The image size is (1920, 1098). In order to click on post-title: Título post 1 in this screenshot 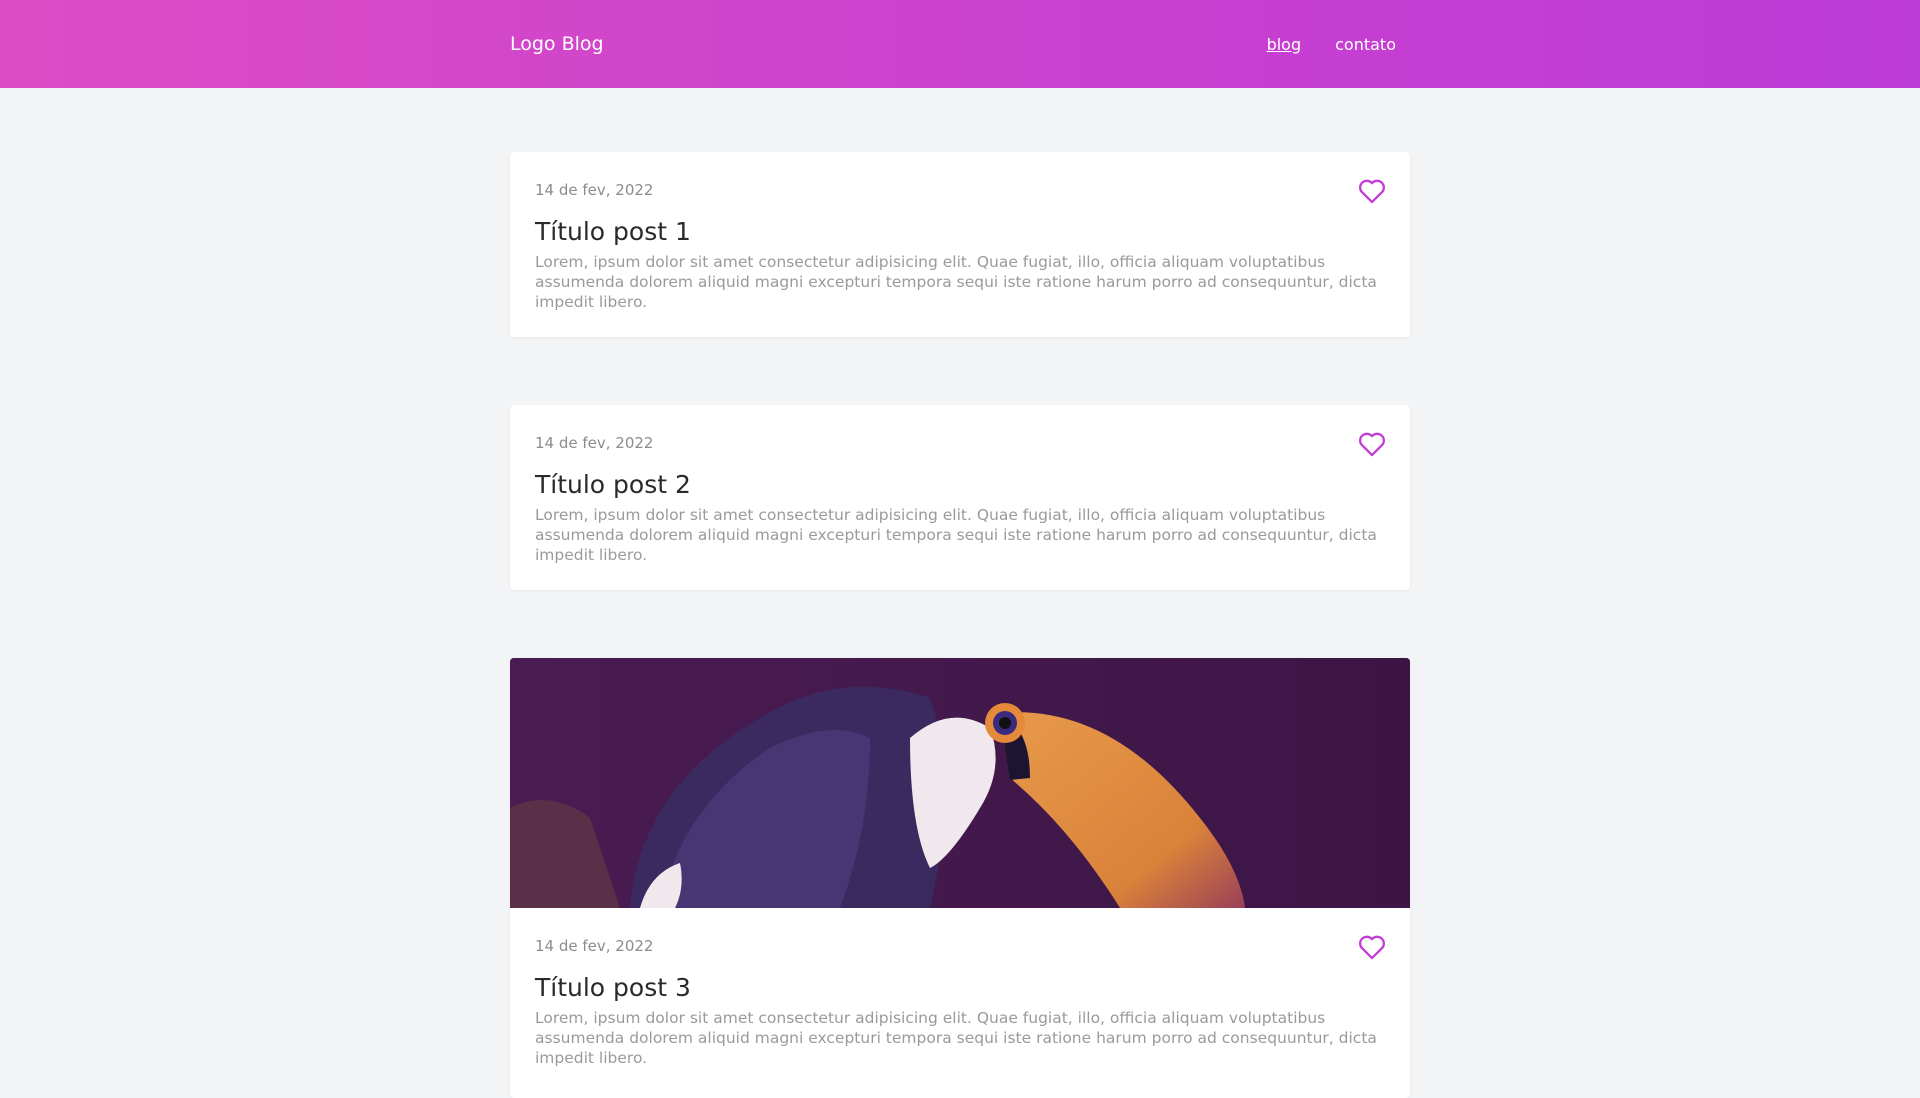, I will do `click(960, 232)`.